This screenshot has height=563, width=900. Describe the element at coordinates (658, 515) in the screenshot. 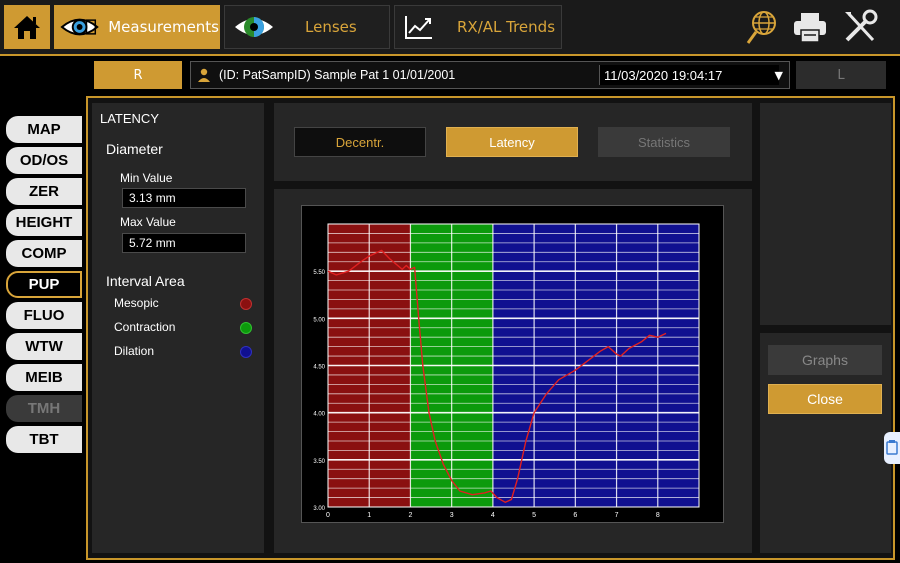

I see `x-tick-label: 8` at that location.